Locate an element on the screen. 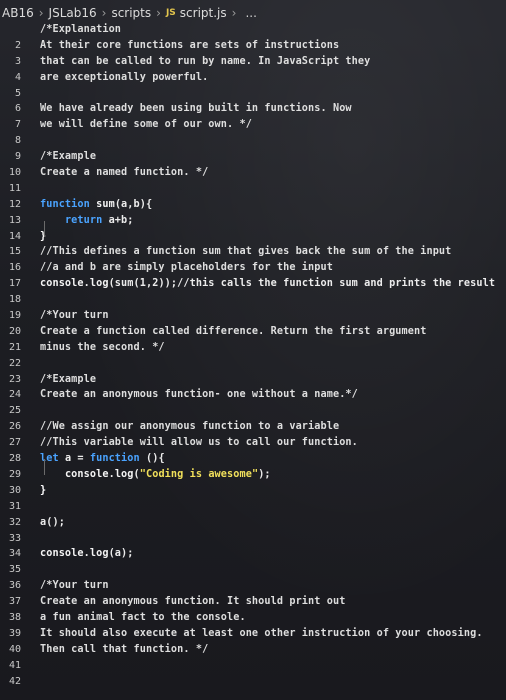 The width and height of the screenshot is (506, 700). breadcrumb-item-scripts: scripts is located at coordinates (131, 13).